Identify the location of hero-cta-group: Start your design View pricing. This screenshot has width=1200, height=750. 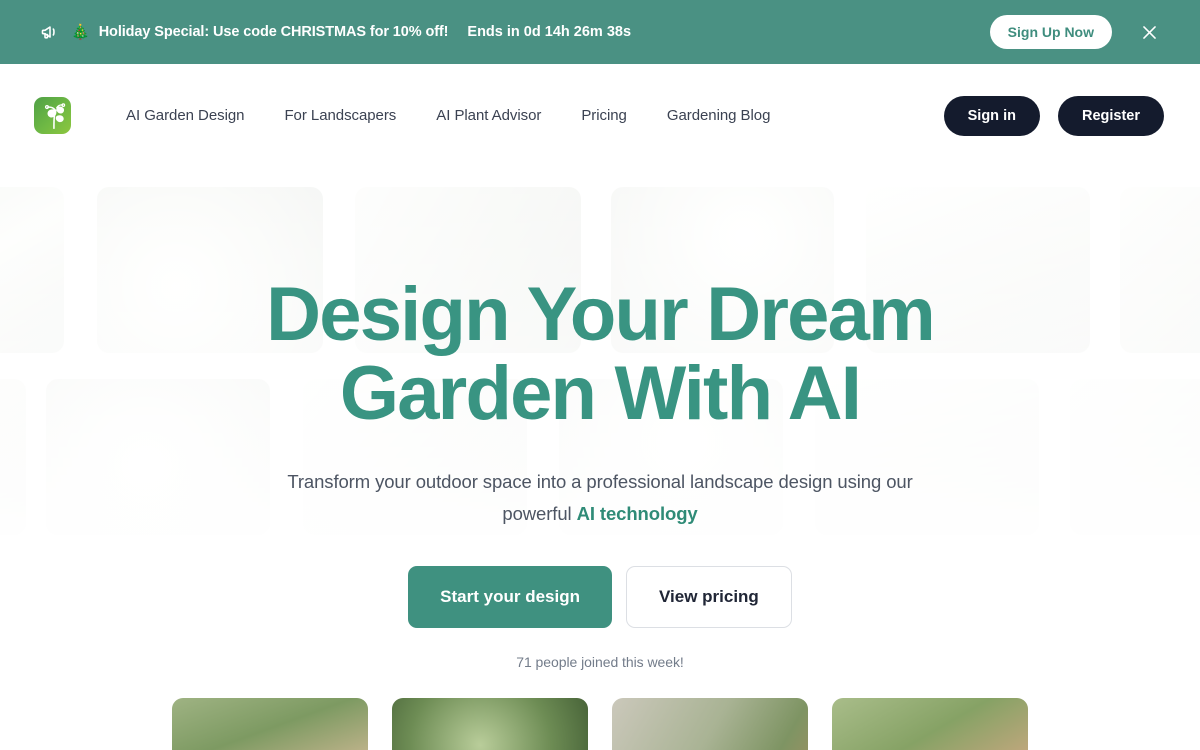
(600, 596).